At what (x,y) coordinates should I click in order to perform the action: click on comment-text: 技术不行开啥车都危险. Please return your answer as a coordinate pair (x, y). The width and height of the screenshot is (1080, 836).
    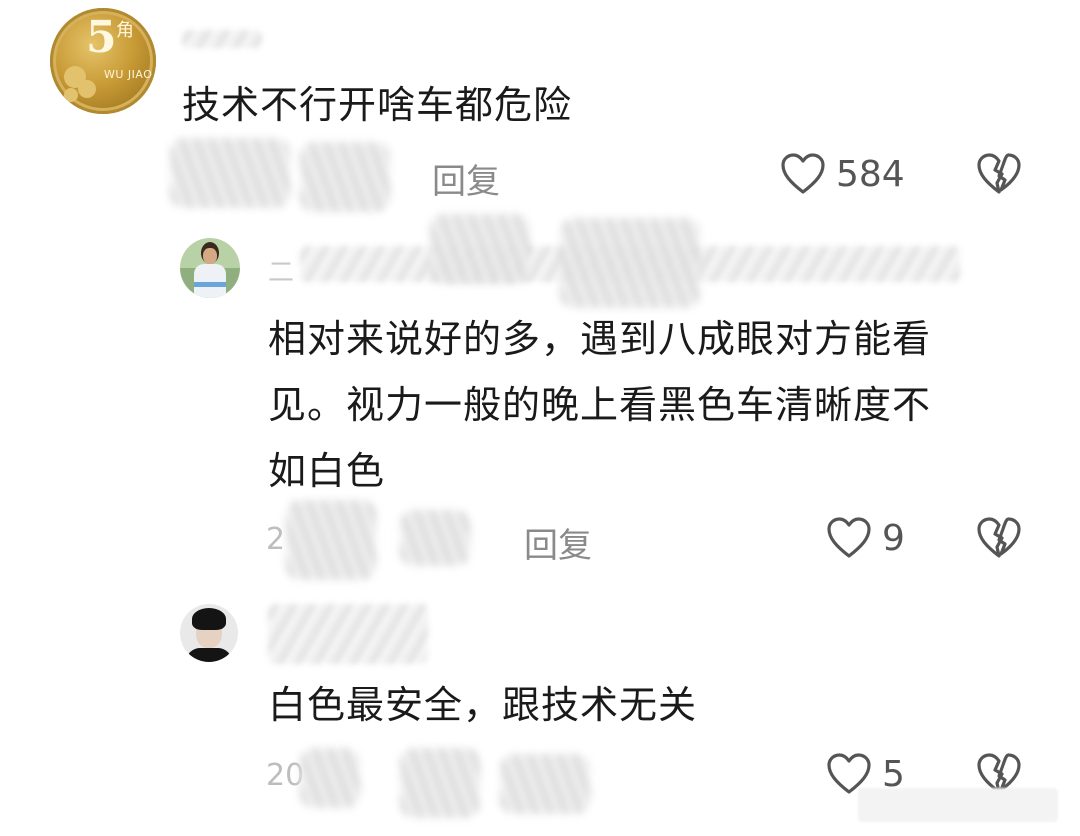
    Looking at the image, I should click on (377, 105).